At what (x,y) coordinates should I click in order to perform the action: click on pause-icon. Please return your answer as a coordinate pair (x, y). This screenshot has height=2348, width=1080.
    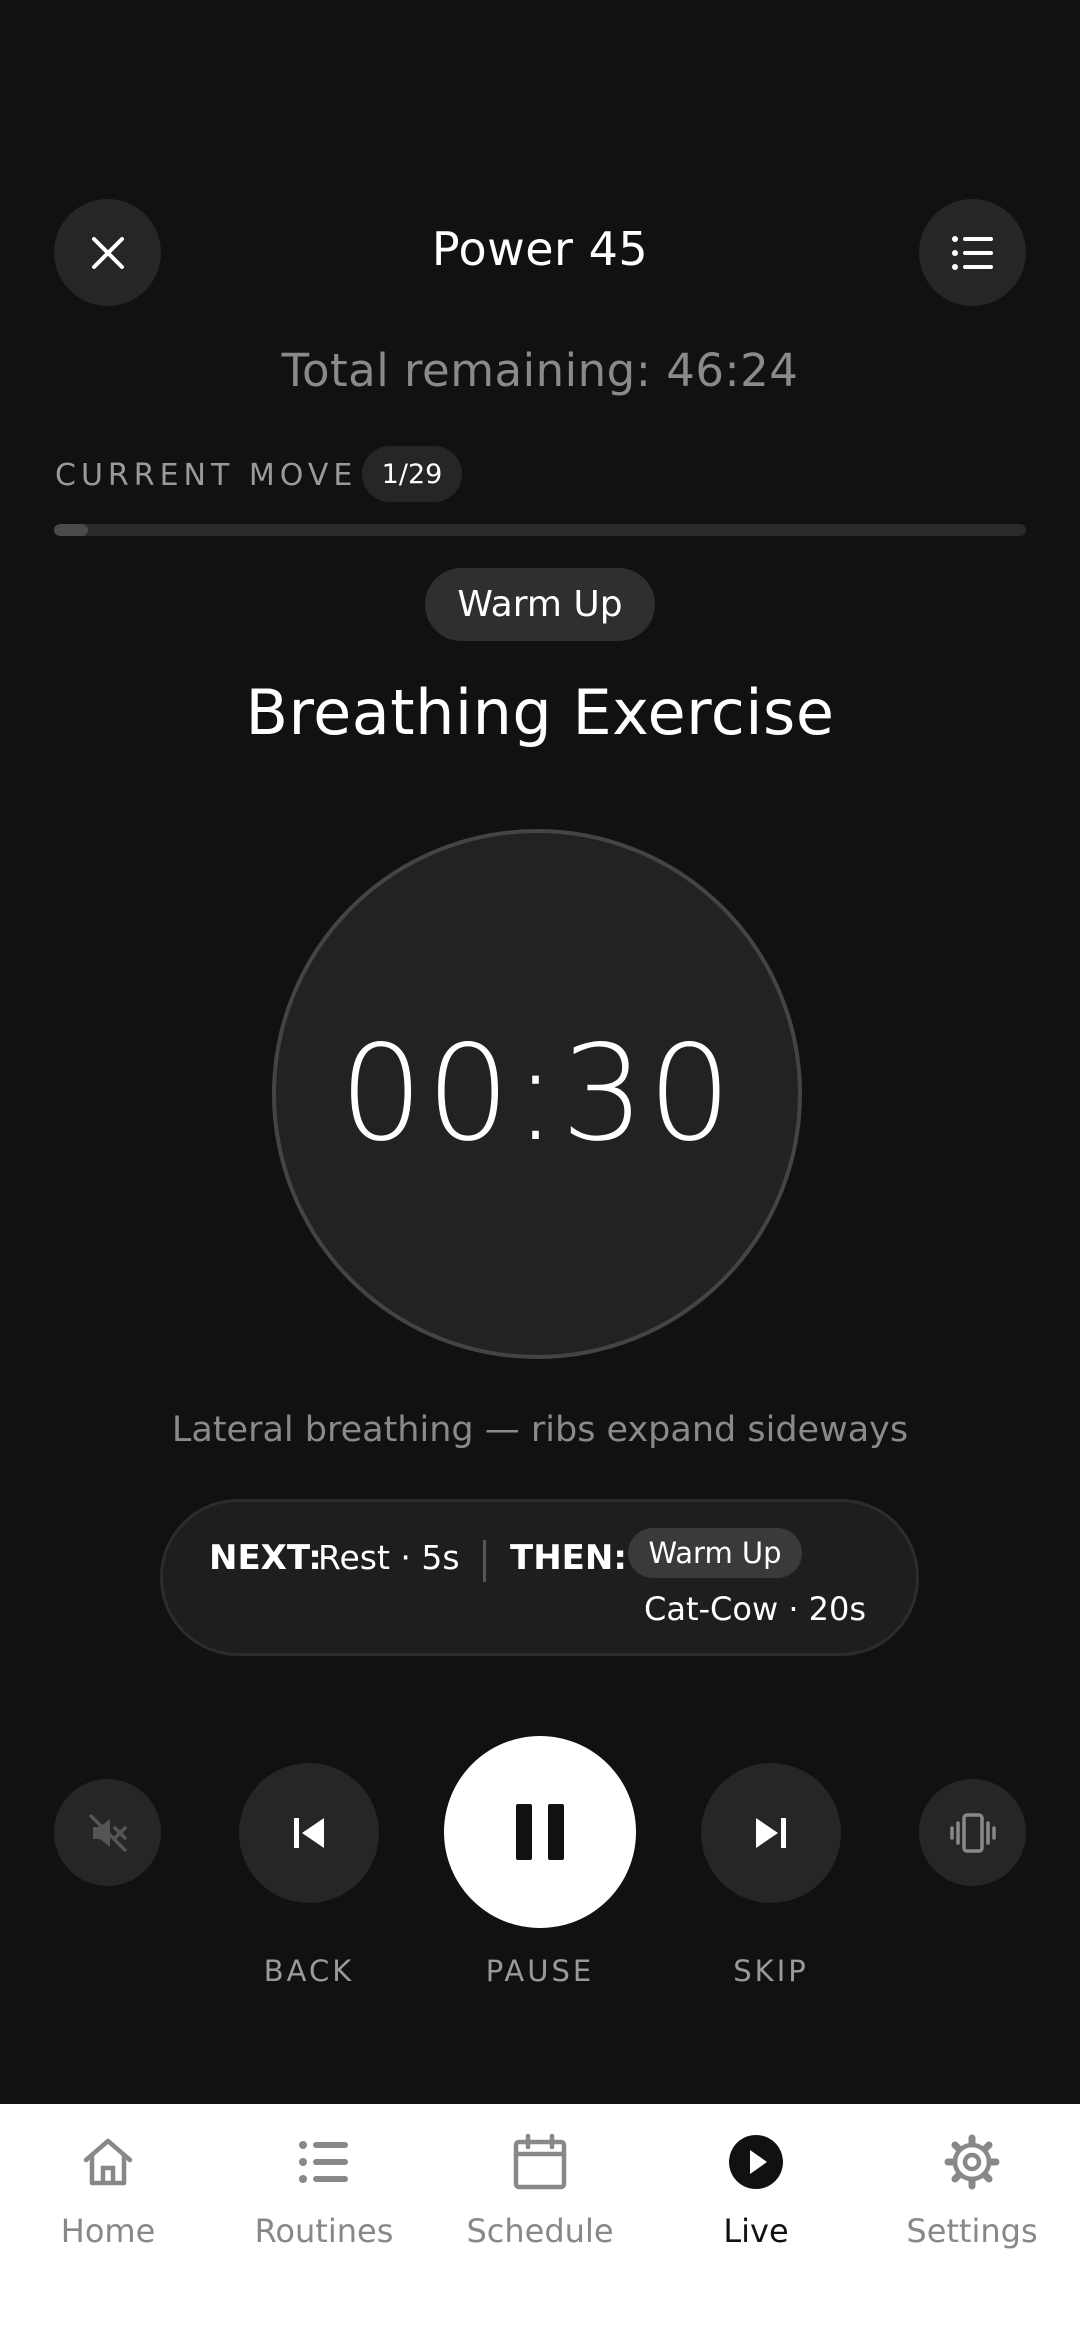
    Looking at the image, I should click on (540, 1832).